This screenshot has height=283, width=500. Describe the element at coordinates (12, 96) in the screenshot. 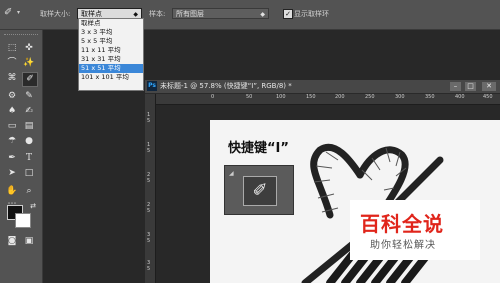

I see `healing-brush-tool-icon: ⚙` at that location.